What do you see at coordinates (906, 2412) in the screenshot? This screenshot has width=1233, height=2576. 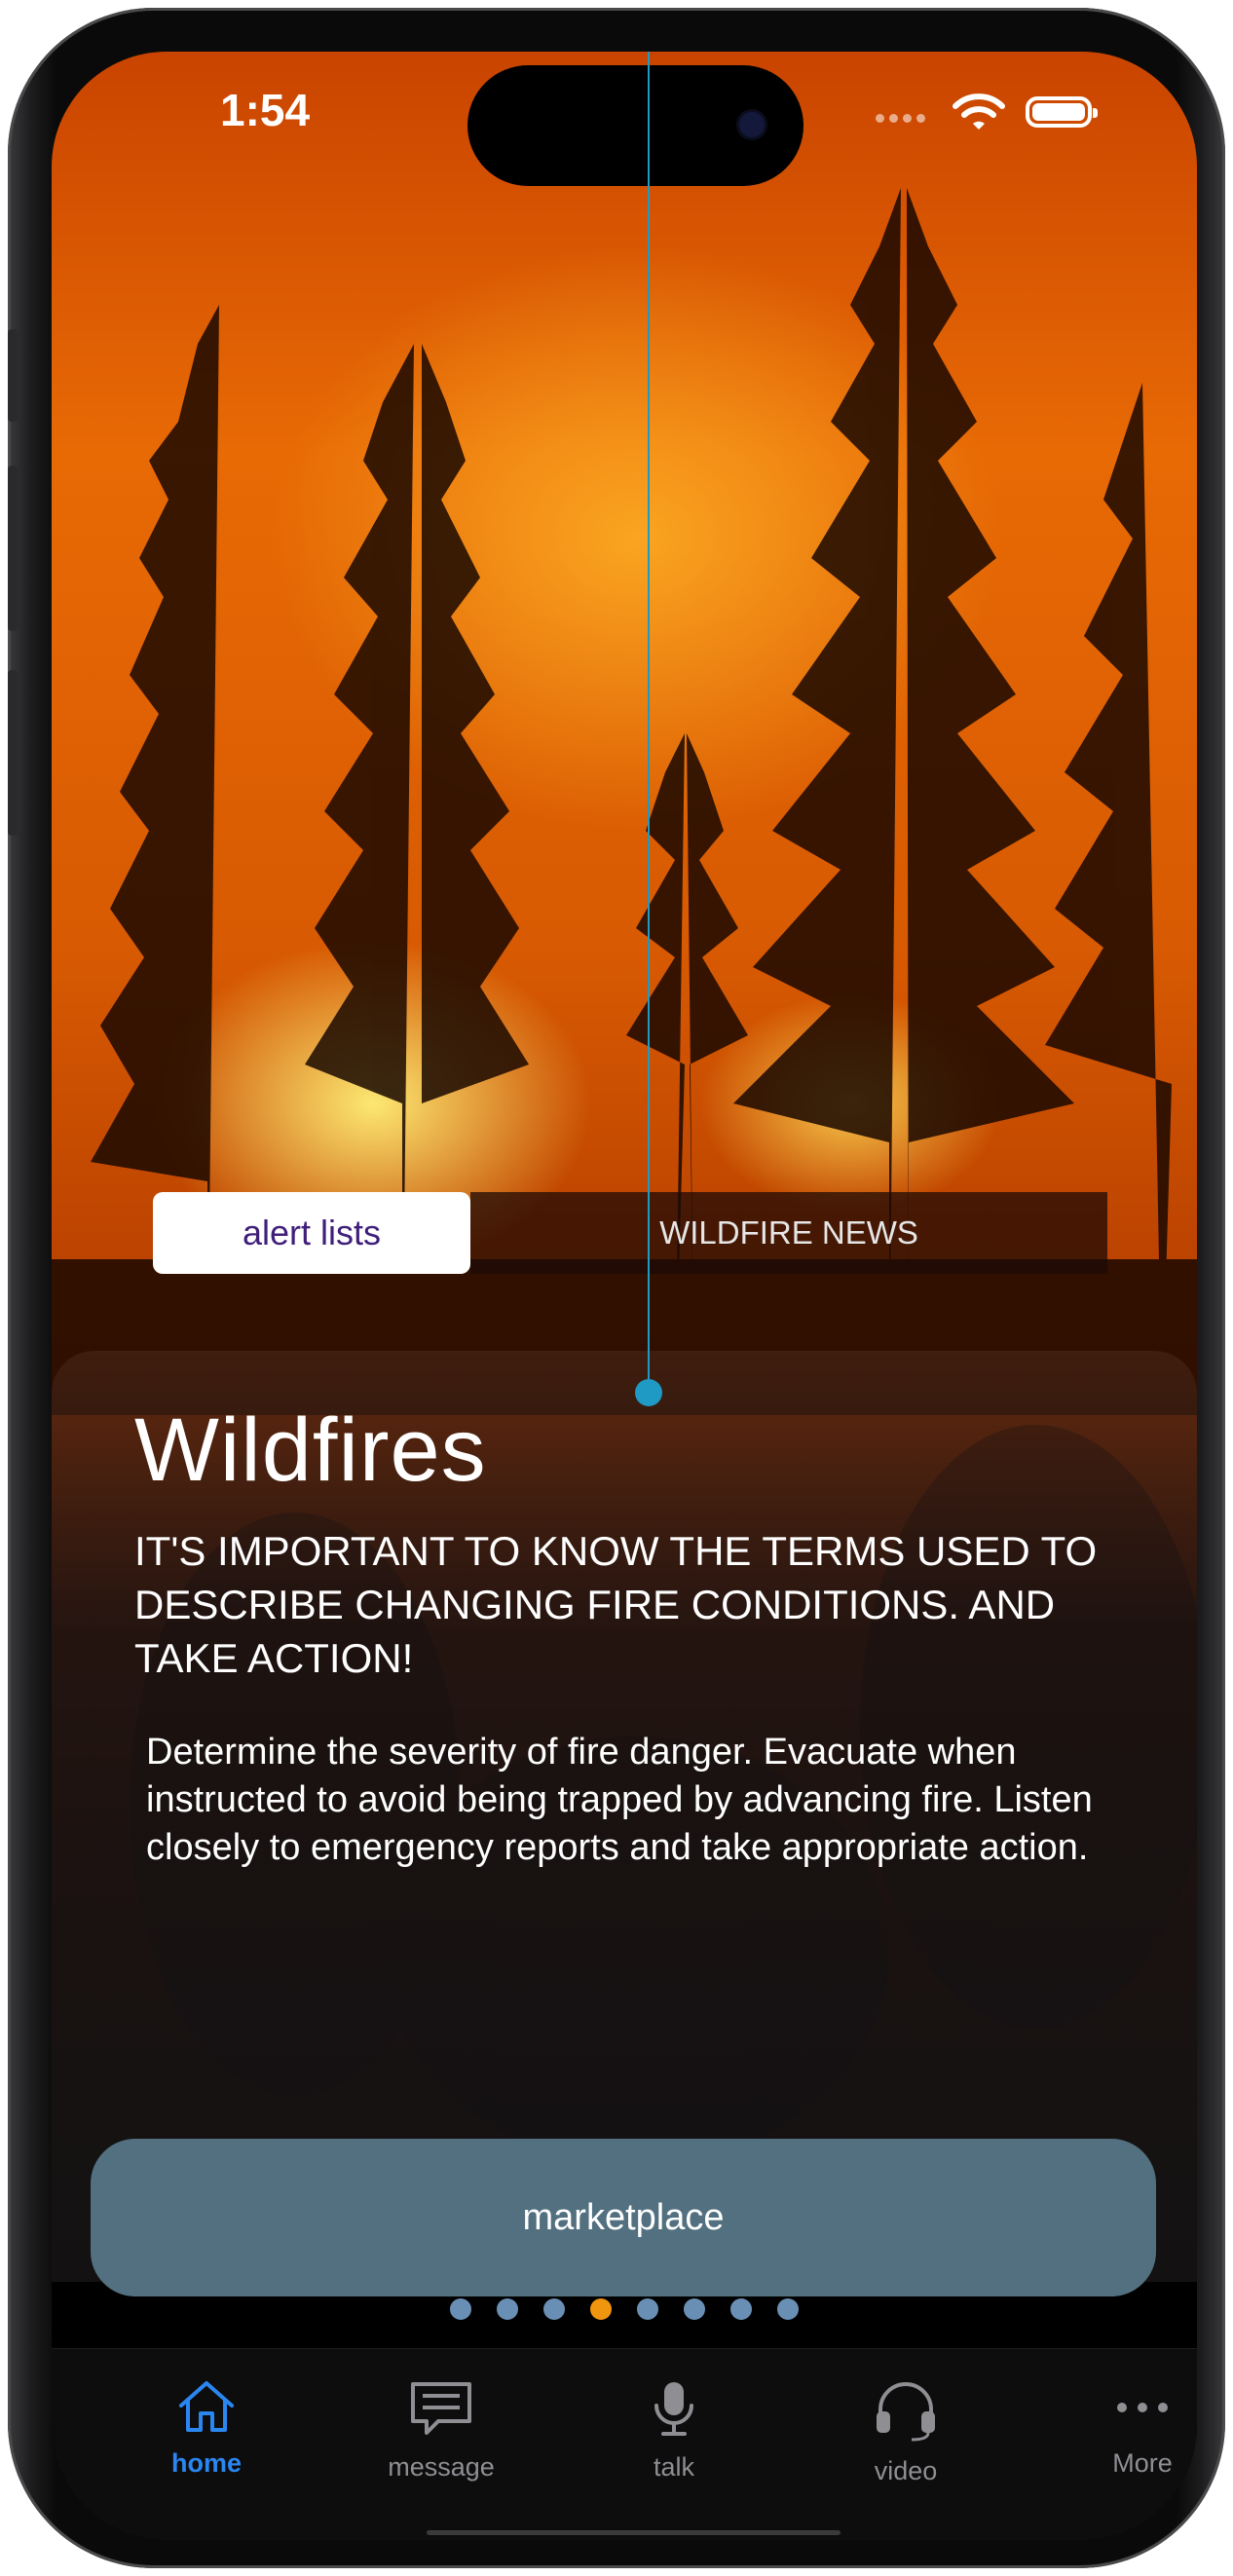 I see `headset-icon` at bounding box center [906, 2412].